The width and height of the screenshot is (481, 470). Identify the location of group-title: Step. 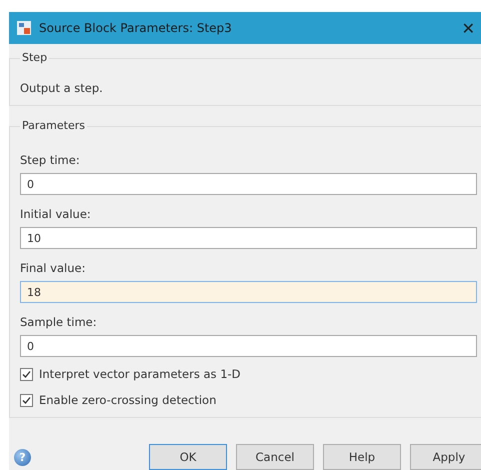
(35, 57).